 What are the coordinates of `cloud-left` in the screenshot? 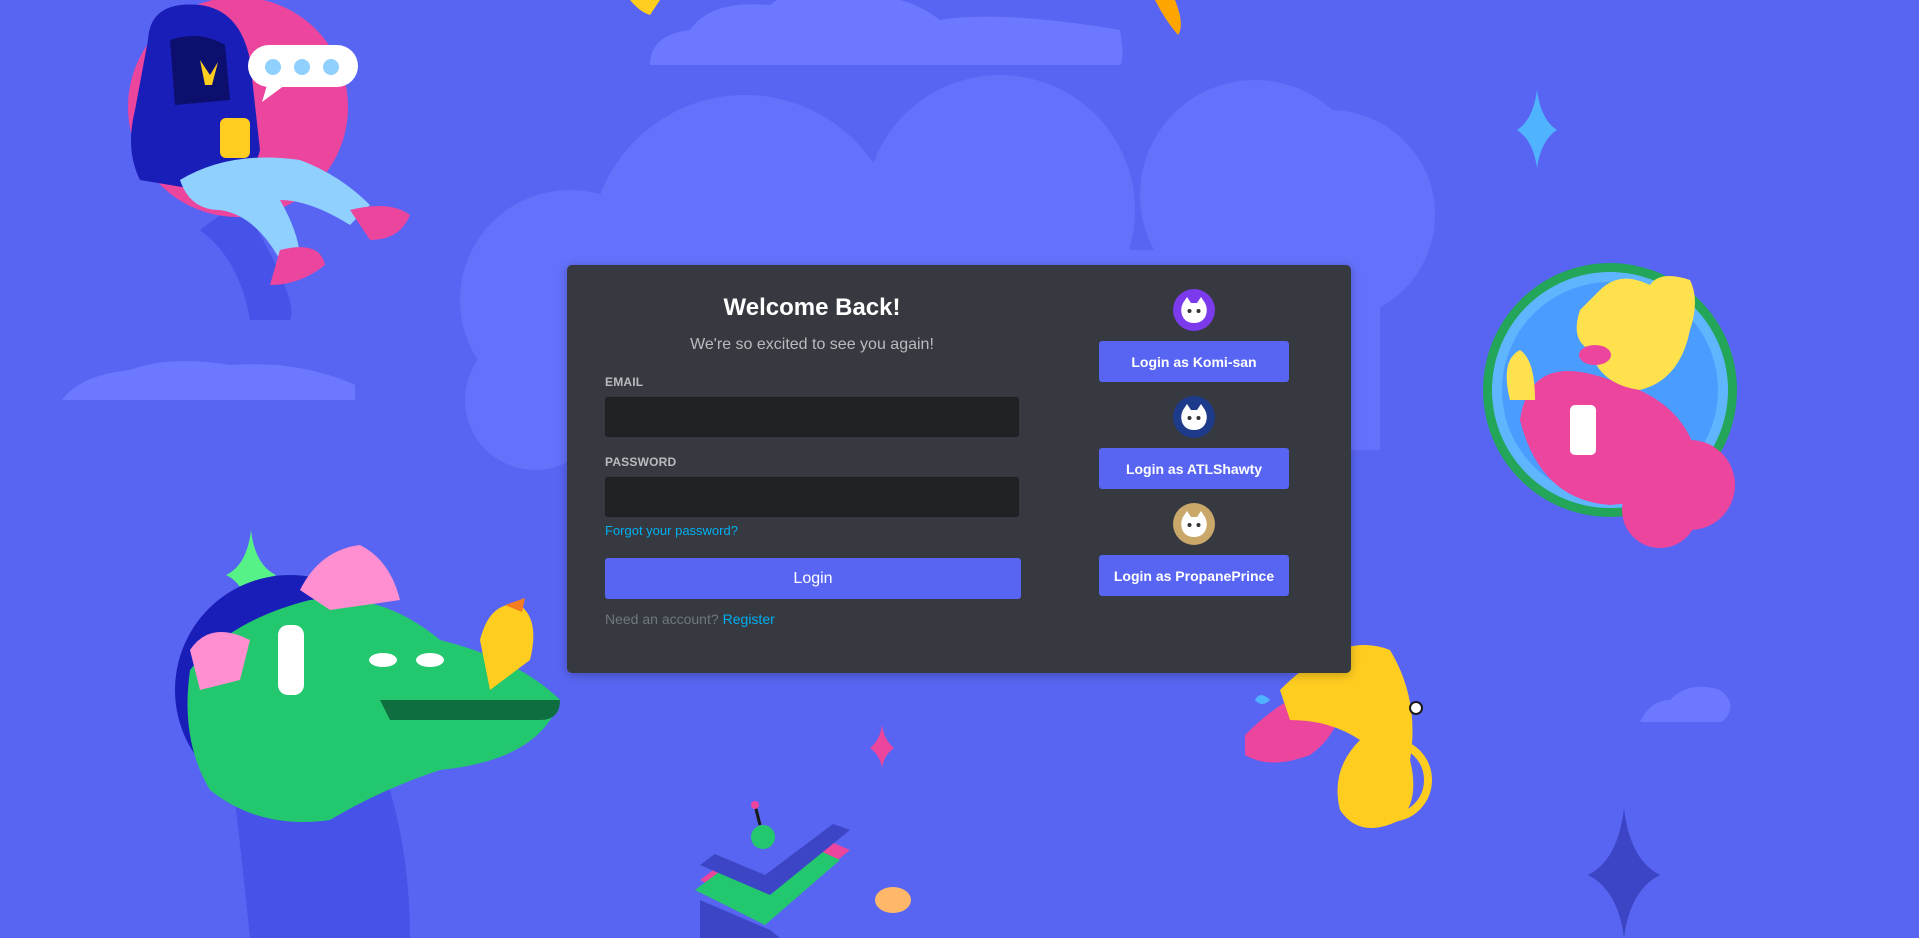 It's located at (208, 380).